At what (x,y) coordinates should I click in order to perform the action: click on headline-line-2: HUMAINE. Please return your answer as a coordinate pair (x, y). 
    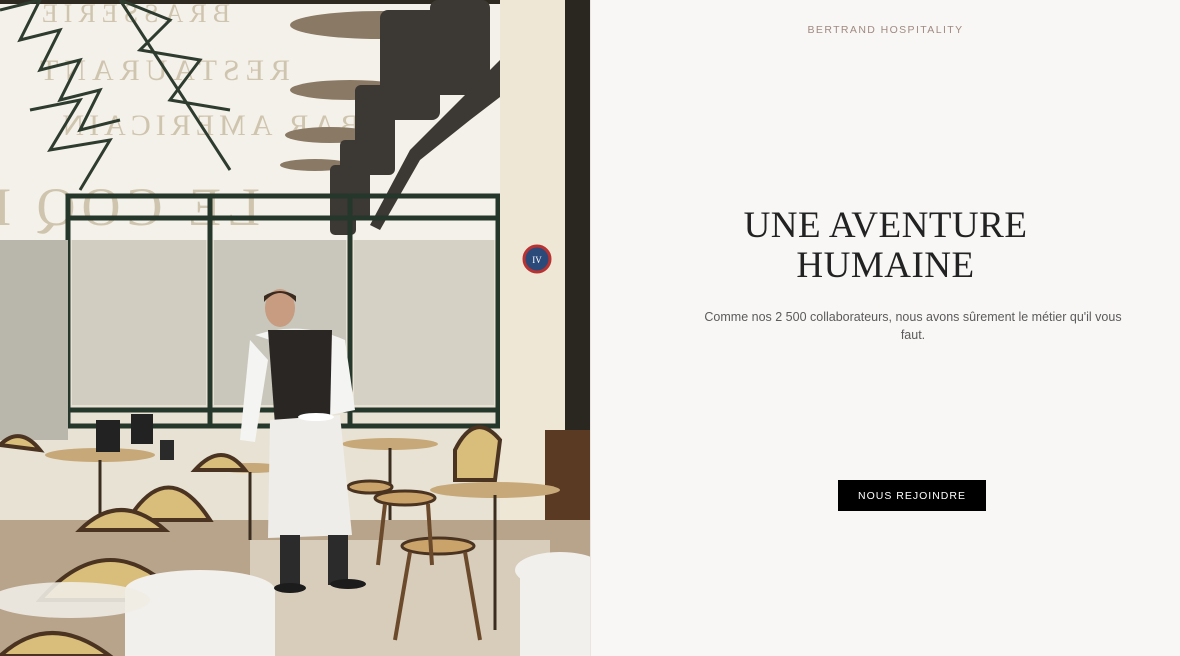
    Looking at the image, I should click on (885, 265).